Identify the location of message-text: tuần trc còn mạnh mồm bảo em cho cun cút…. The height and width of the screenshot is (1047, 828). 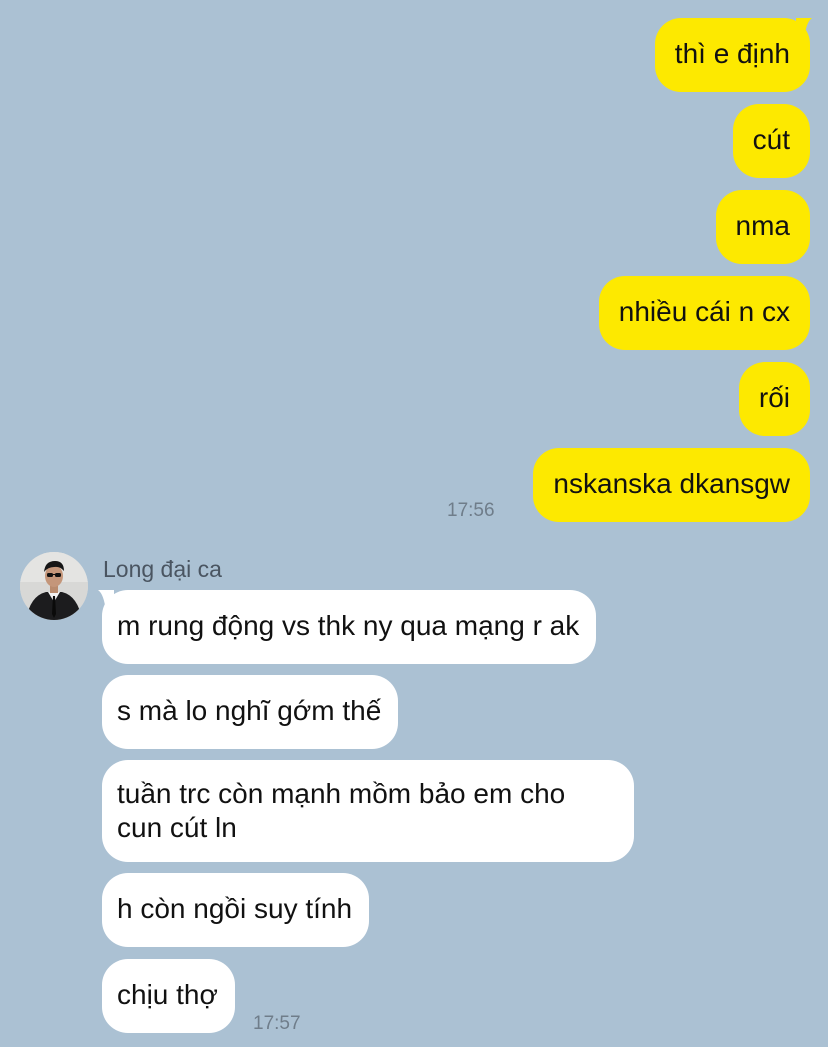
(341, 810).